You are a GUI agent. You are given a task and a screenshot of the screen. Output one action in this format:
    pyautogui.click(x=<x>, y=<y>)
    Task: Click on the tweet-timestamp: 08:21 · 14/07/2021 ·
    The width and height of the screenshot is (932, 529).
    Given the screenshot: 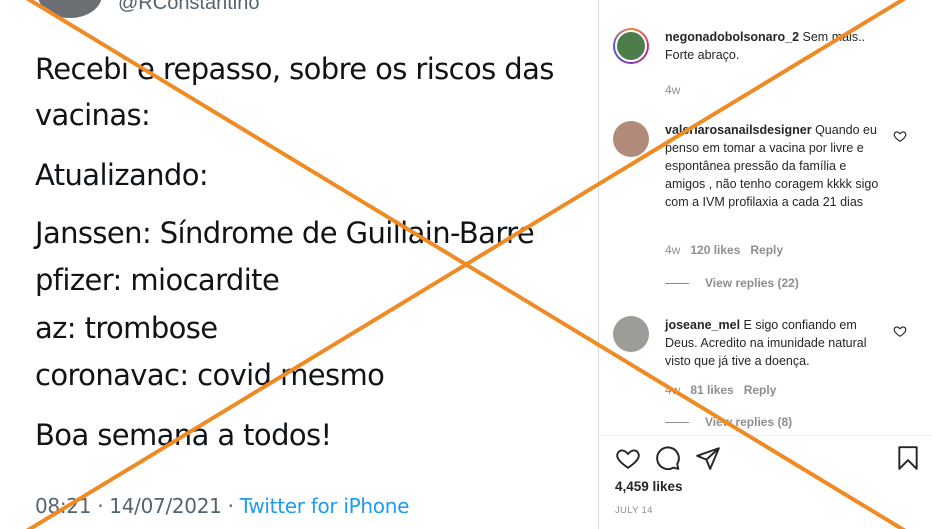 What is the action you would take?
    pyautogui.click(x=137, y=506)
    